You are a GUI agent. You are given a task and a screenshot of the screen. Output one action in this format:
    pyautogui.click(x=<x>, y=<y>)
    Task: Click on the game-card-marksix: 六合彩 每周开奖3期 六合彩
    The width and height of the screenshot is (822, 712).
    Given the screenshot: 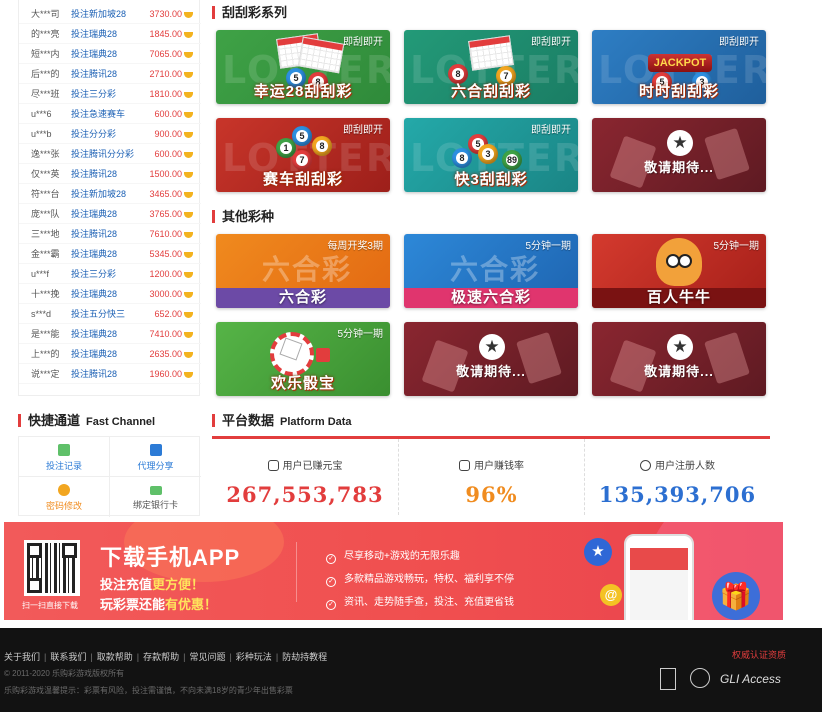 What is the action you would take?
    pyautogui.click(x=303, y=271)
    